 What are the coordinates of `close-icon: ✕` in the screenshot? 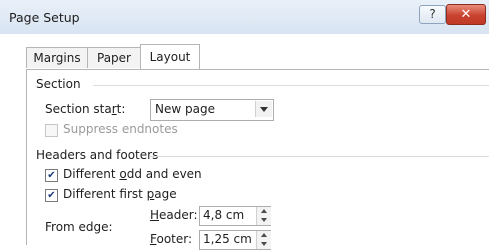 It's located at (466, 14).